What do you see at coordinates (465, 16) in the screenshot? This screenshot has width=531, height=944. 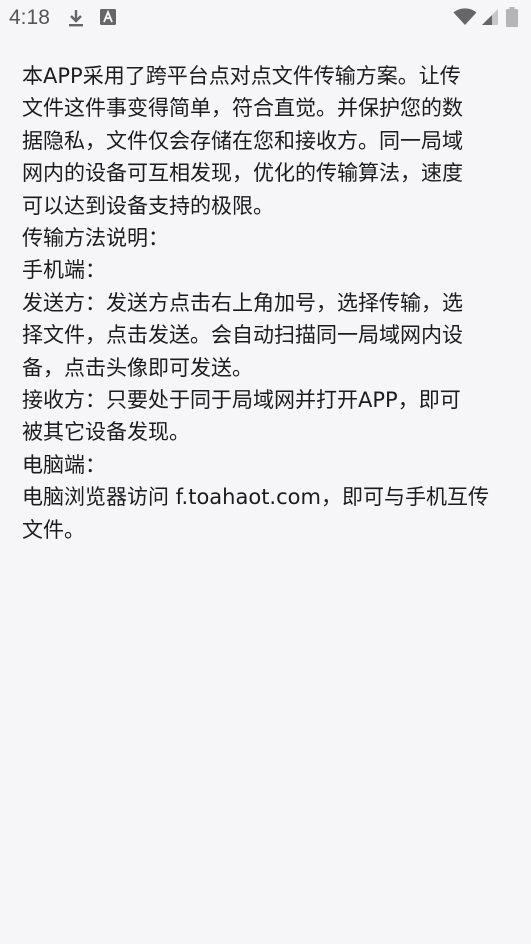 I see `wifi-icon` at bounding box center [465, 16].